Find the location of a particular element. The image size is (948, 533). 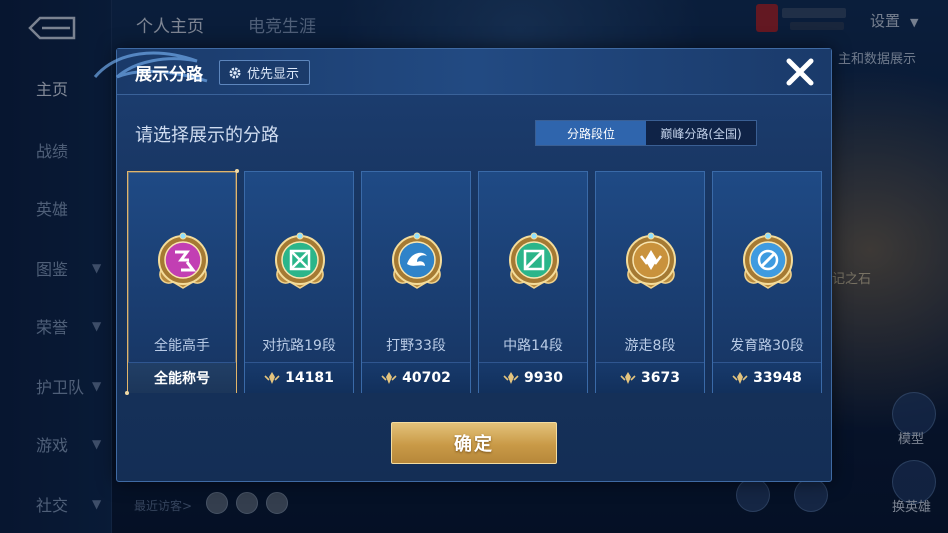

lane-card: 打野33段 40702 is located at coordinates (416, 282).